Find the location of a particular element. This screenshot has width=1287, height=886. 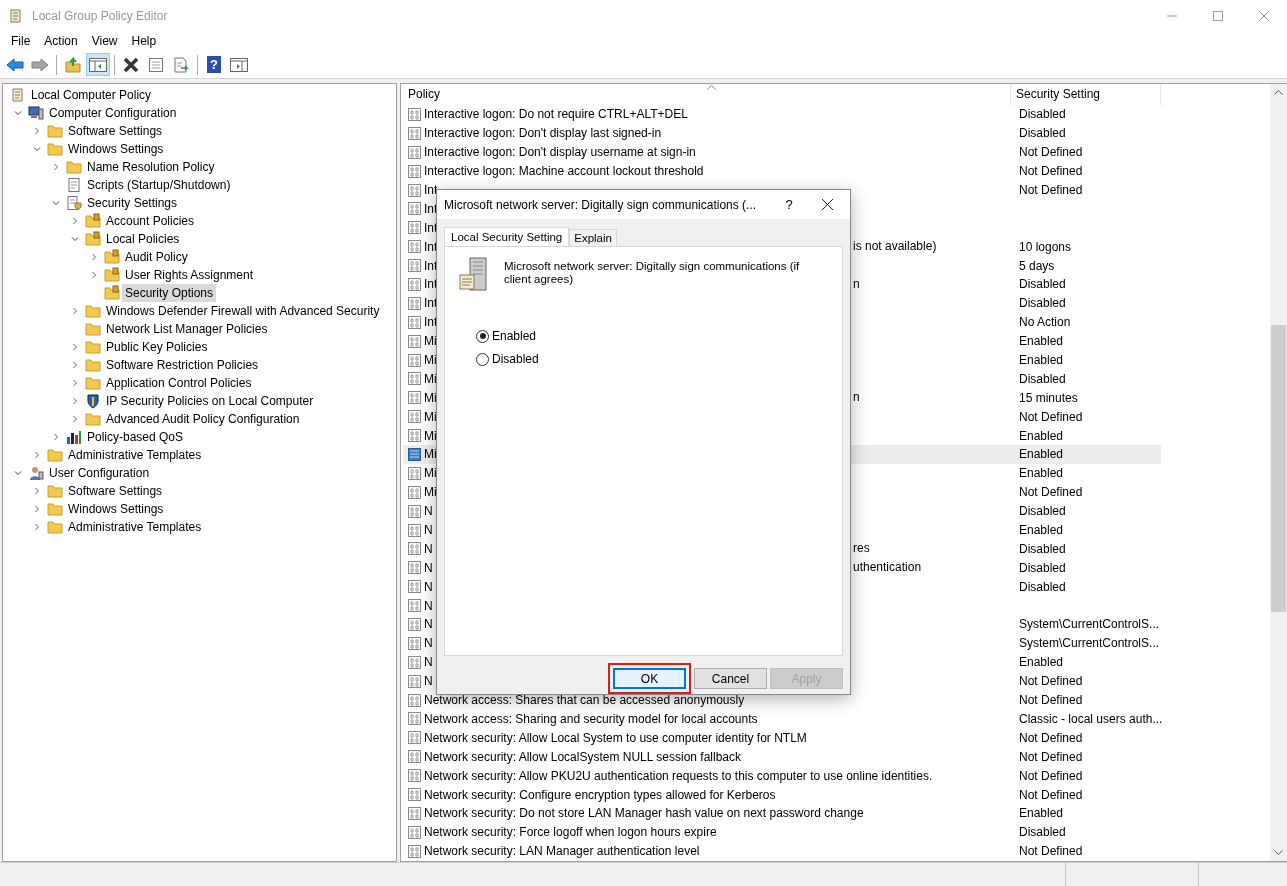

table-cell-text: 15 minutes is located at coordinates (1048, 397).